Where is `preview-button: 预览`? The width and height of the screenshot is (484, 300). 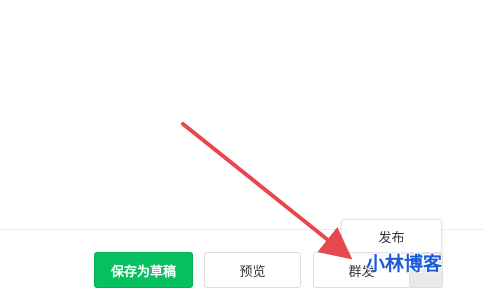 preview-button: 预览 is located at coordinates (252, 270).